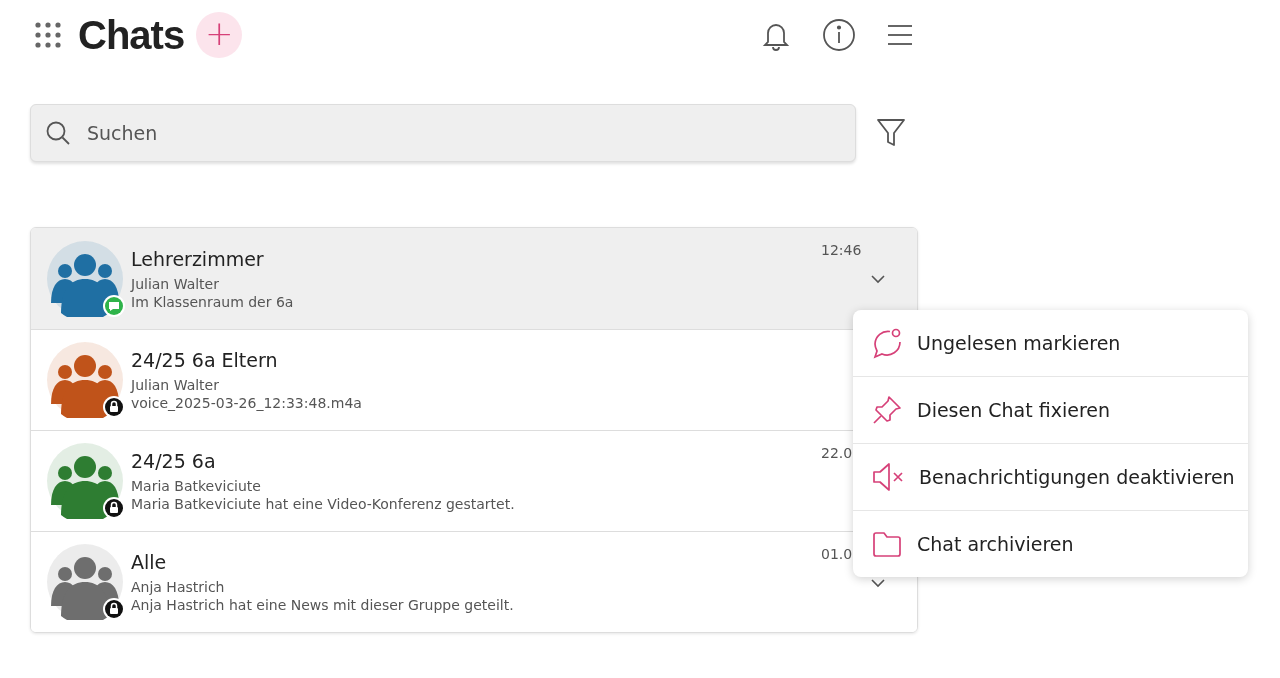 The width and height of the screenshot is (1280, 678). What do you see at coordinates (887, 343) in the screenshot?
I see `speech-bubble-icon` at bounding box center [887, 343].